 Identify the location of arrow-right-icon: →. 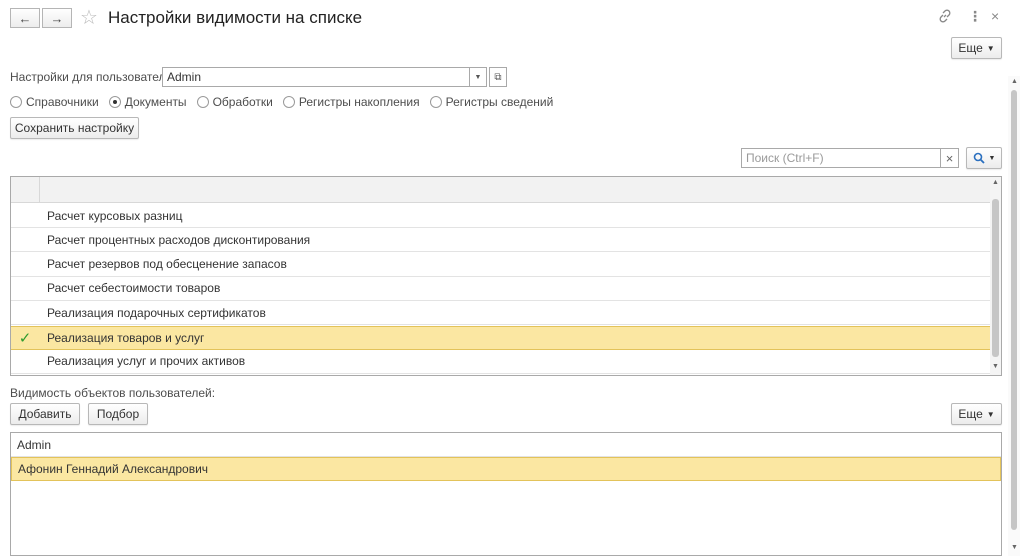
(57, 18).